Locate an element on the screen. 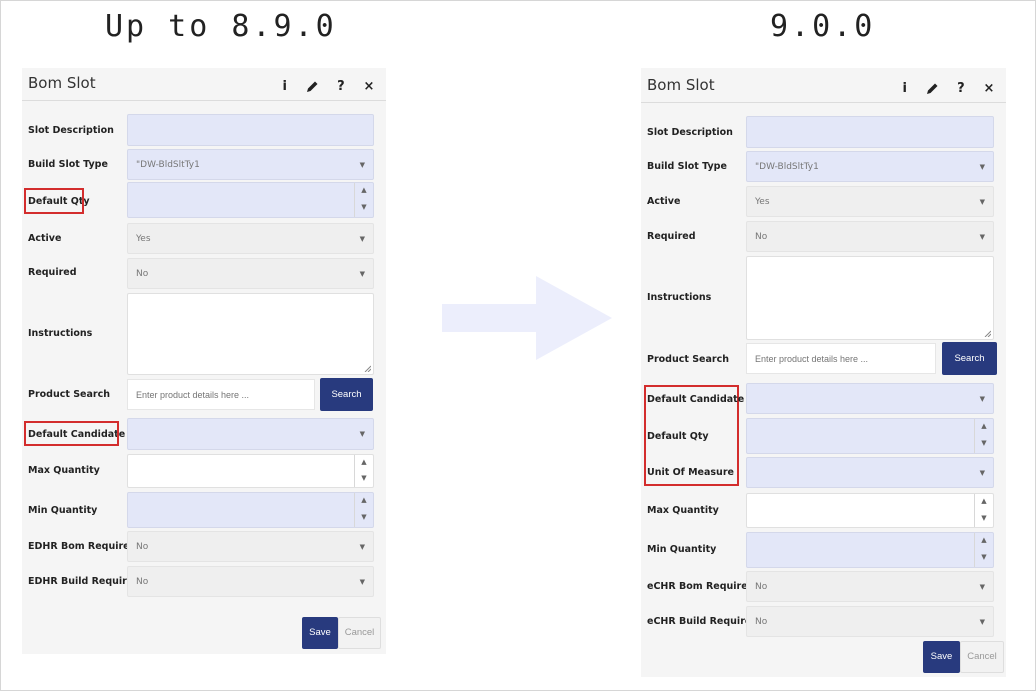 The height and width of the screenshot is (691, 1036). default-qty-label: Default Qty is located at coordinates (678, 436).